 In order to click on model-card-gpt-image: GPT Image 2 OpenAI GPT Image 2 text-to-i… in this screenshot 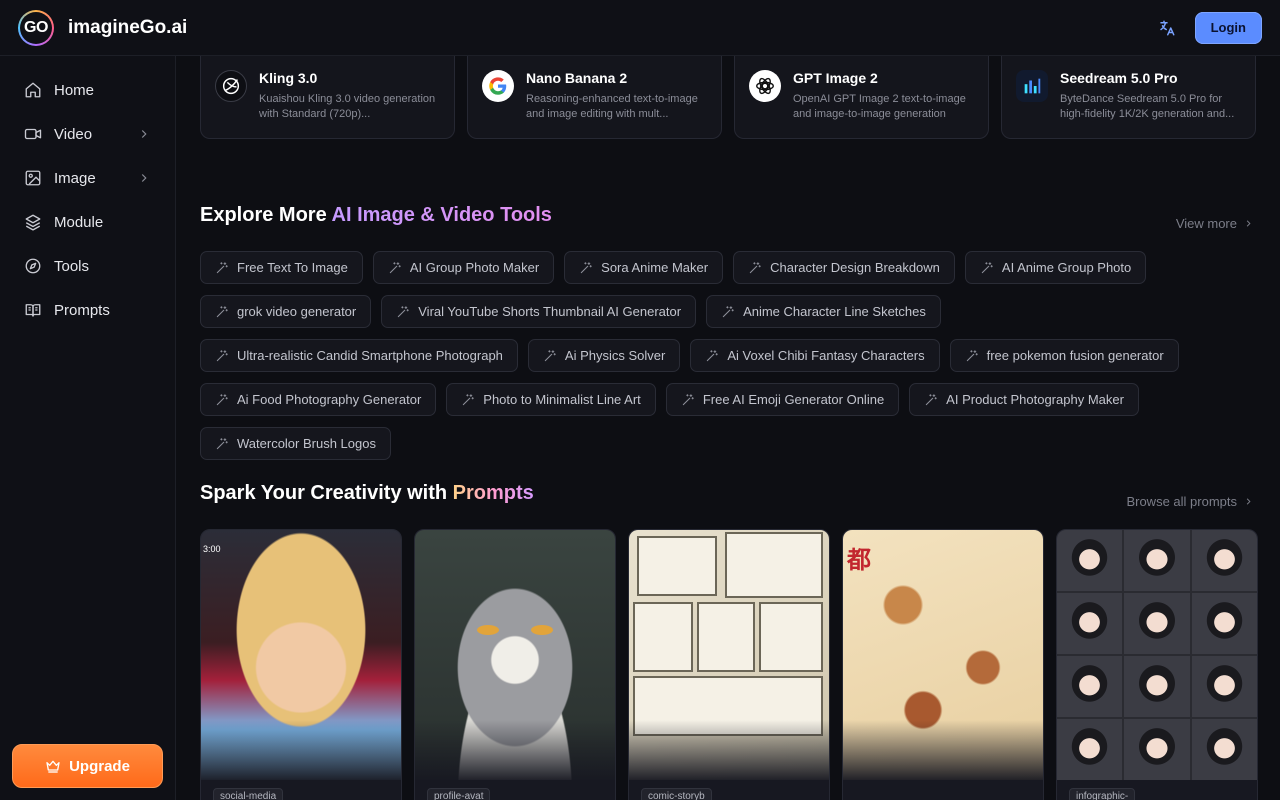, I will do `click(861, 97)`.